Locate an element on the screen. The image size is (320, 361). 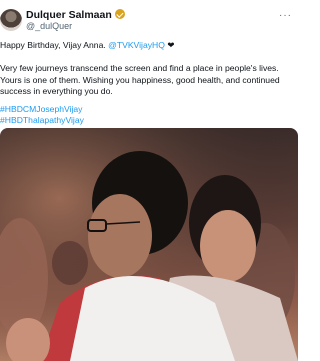
hashtag-link-1: #HBDCMJosephVijay is located at coordinates (147, 110).